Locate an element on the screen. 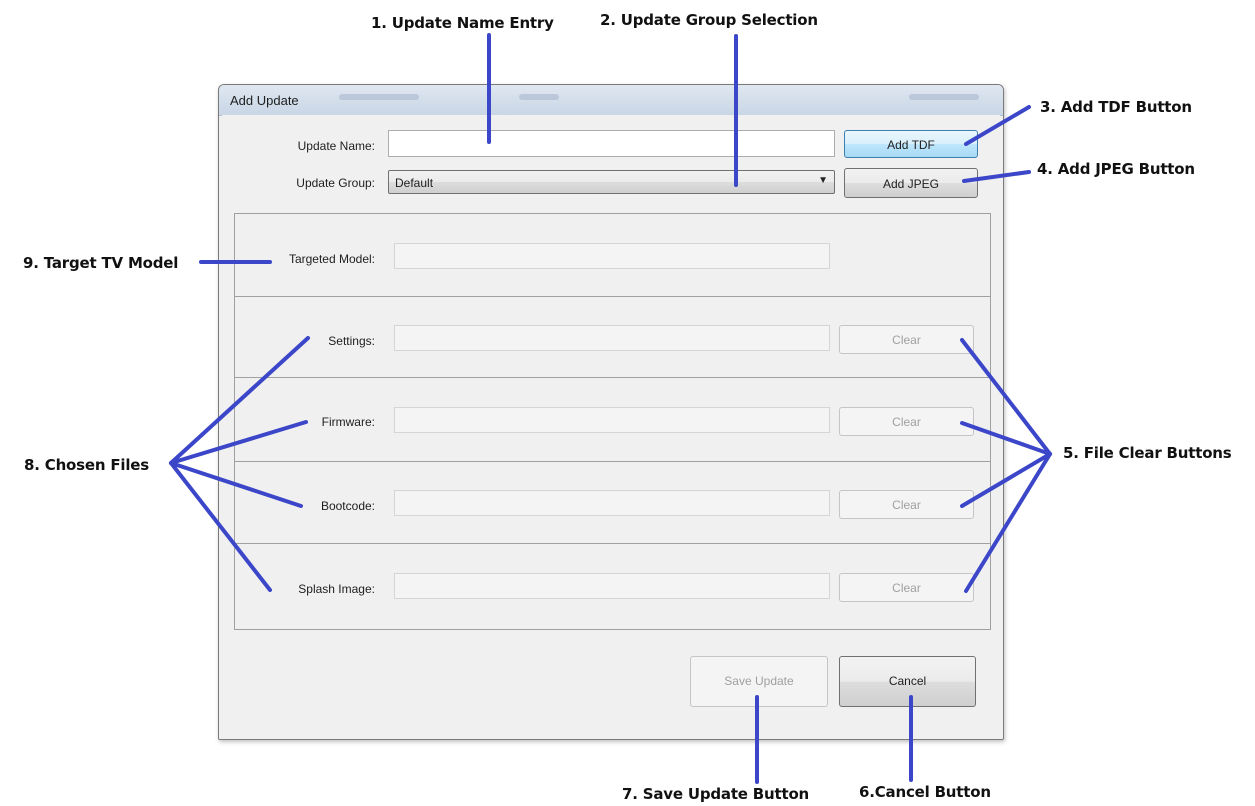 The image size is (1255, 806). window-title: Add Update is located at coordinates (264, 100).